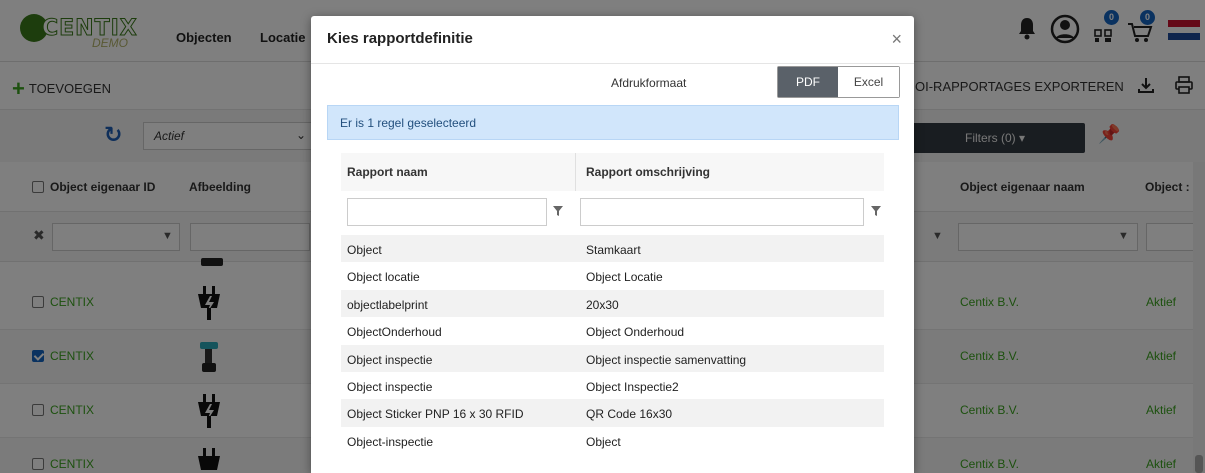 Image resolution: width=1205 pixels, height=473 pixels. I want to click on report-description: Object Onderhoud, so click(635, 332).